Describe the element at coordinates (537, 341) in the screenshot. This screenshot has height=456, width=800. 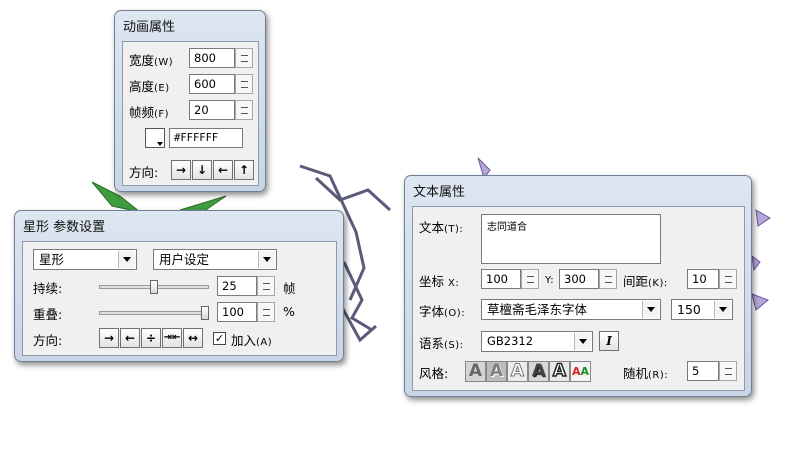
I see `charset-select: GB2312` at that location.